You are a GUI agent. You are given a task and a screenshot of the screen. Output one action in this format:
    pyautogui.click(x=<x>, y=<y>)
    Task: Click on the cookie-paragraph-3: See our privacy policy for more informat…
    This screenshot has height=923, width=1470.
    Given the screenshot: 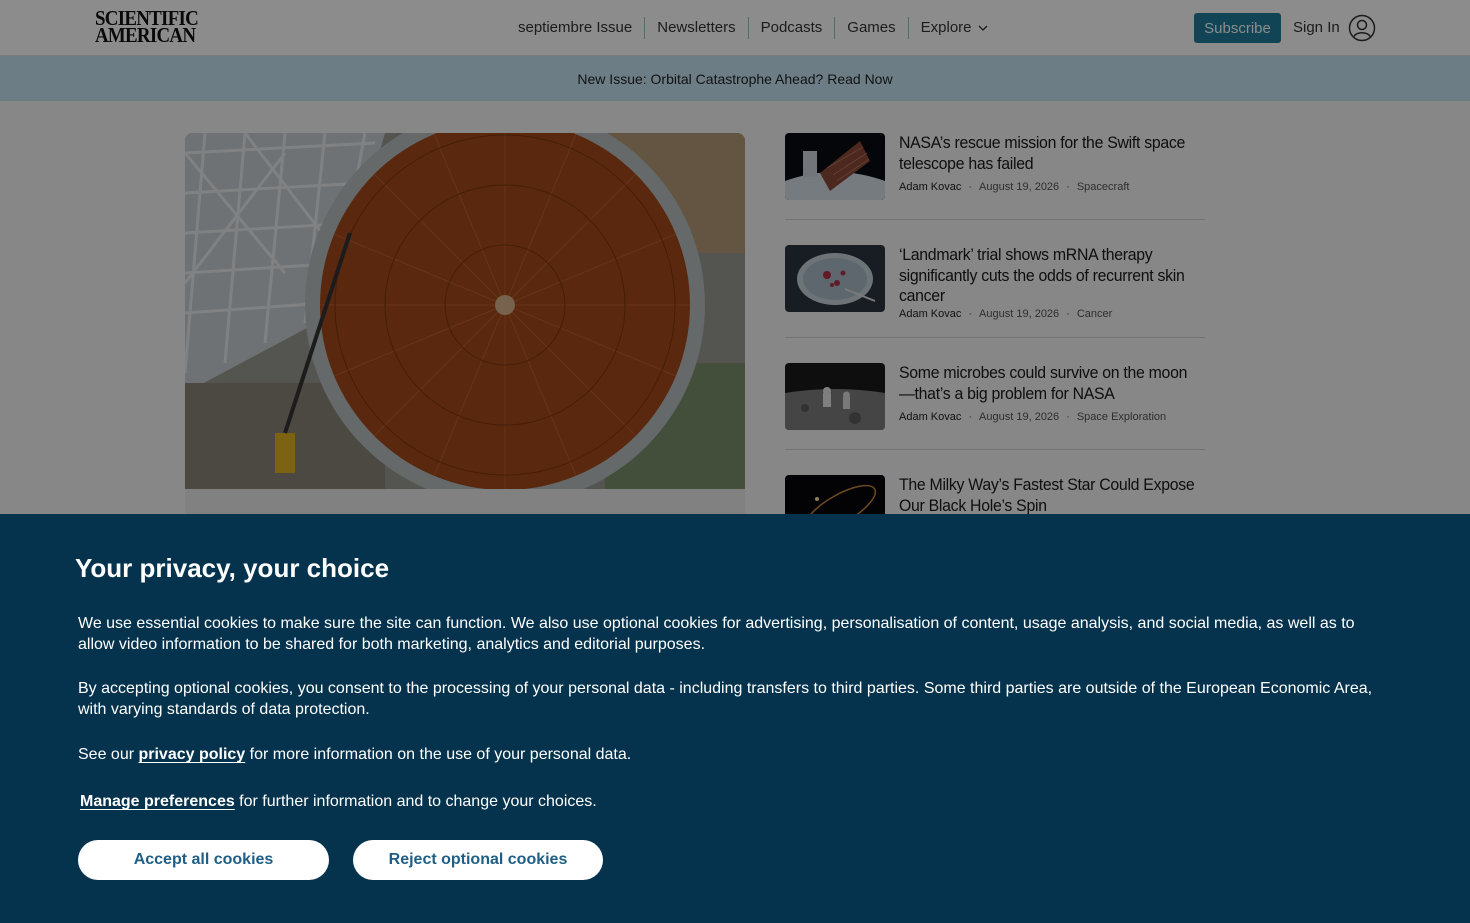 What is the action you would take?
    pyautogui.click(x=733, y=754)
    